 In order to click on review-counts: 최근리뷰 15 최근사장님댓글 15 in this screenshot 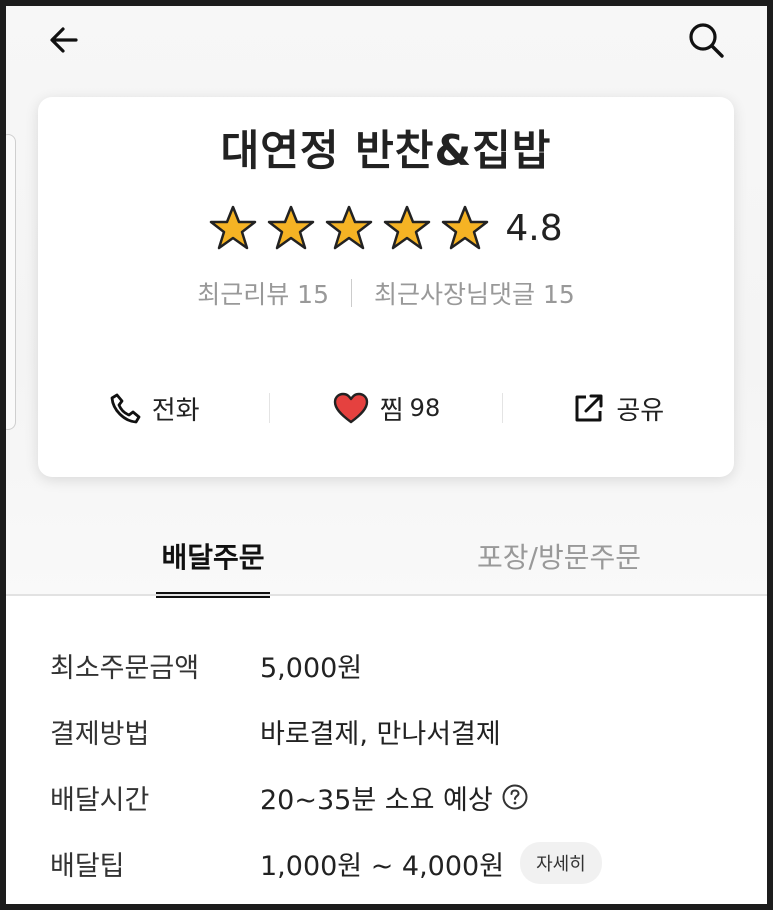, I will do `click(386, 293)`.